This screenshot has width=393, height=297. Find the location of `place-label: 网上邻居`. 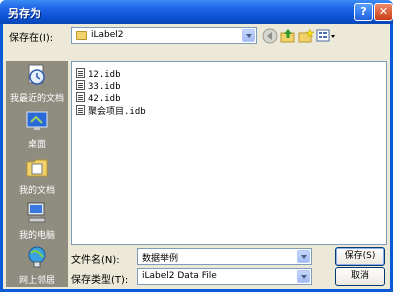

place-label: 网上邻居 is located at coordinates (36, 281).